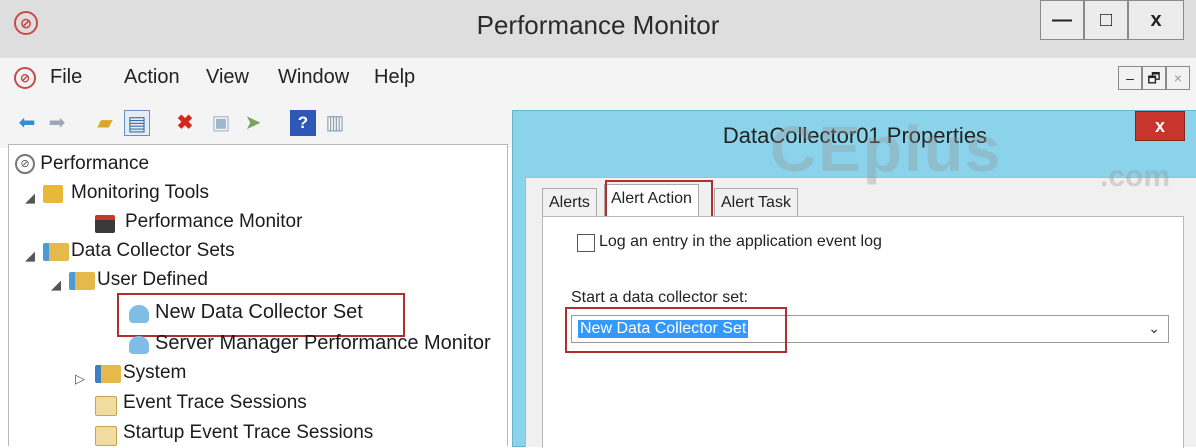 Image resolution: width=1196 pixels, height=448 pixels. Describe the element at coordinates (80, 379) in the screenshot. I see `expander-system: ▷` at that location.